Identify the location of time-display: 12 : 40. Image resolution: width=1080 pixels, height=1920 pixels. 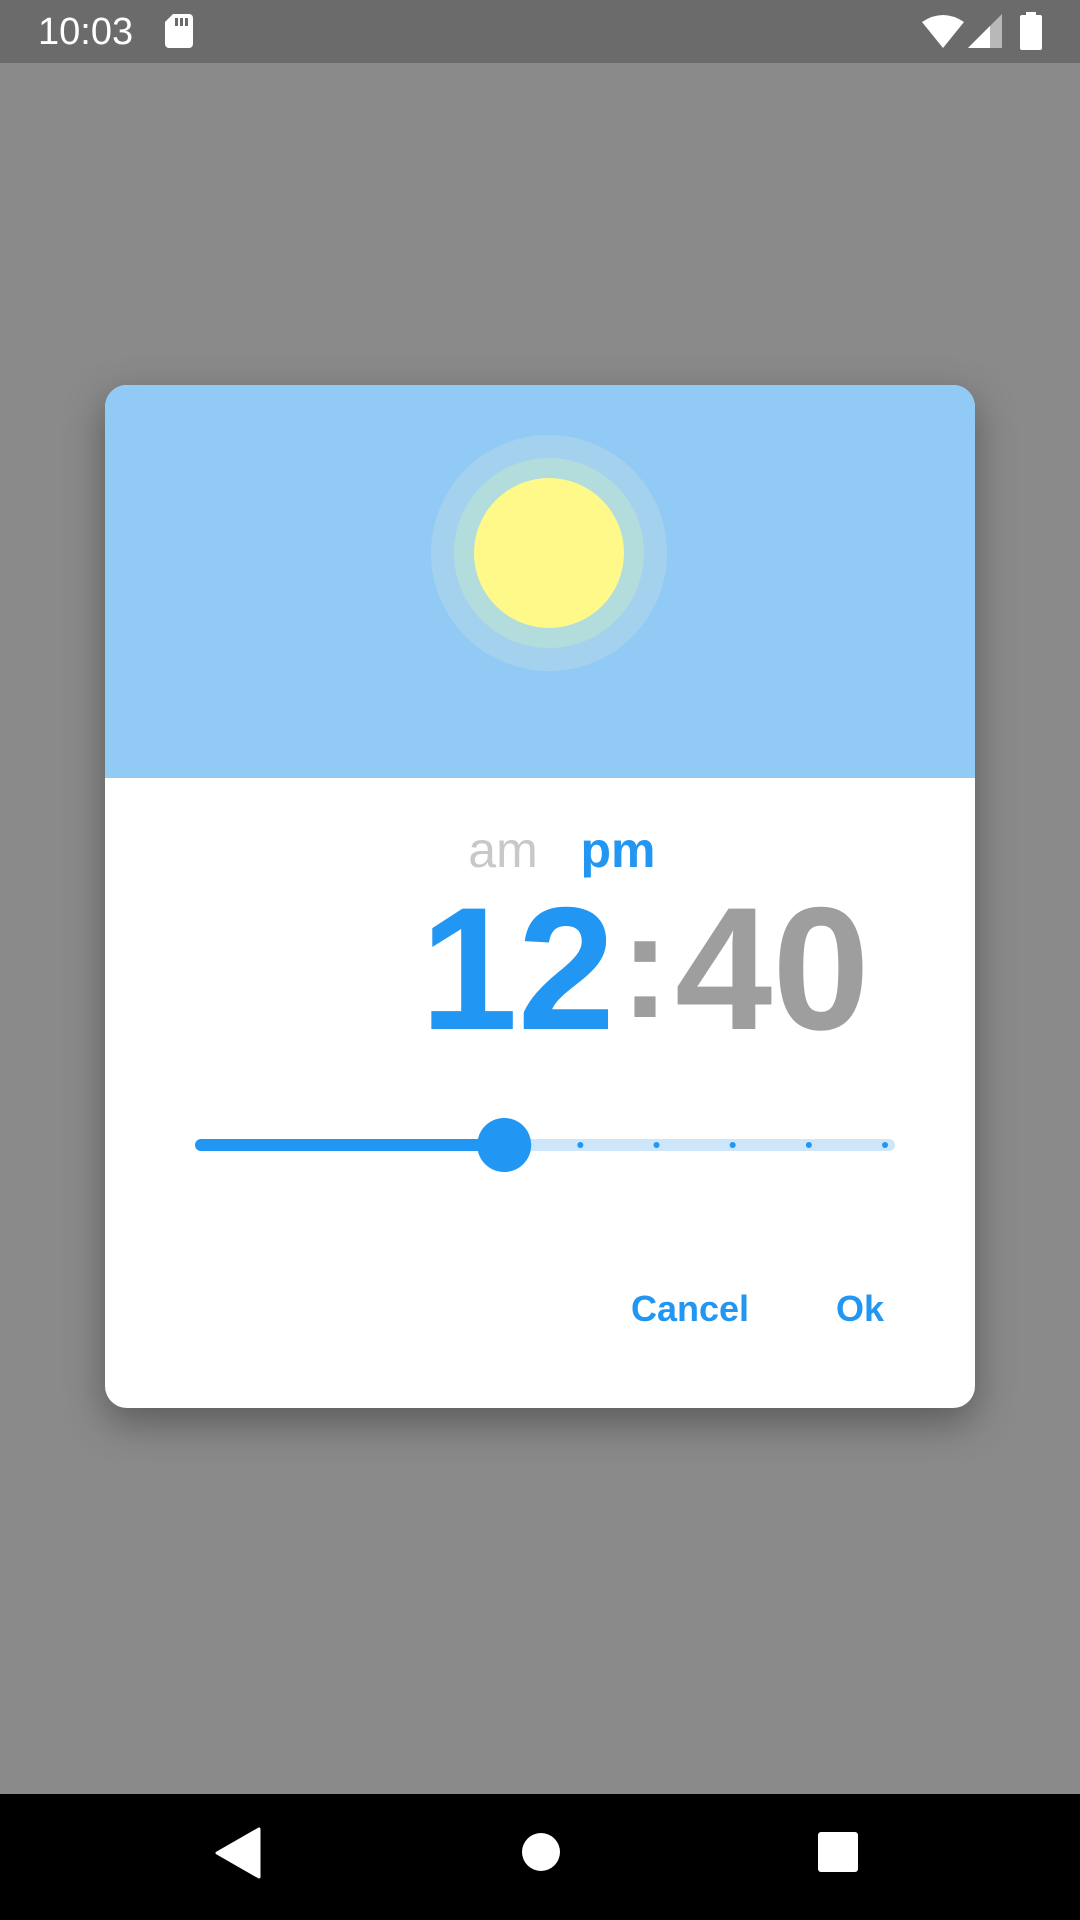
(540, 969).